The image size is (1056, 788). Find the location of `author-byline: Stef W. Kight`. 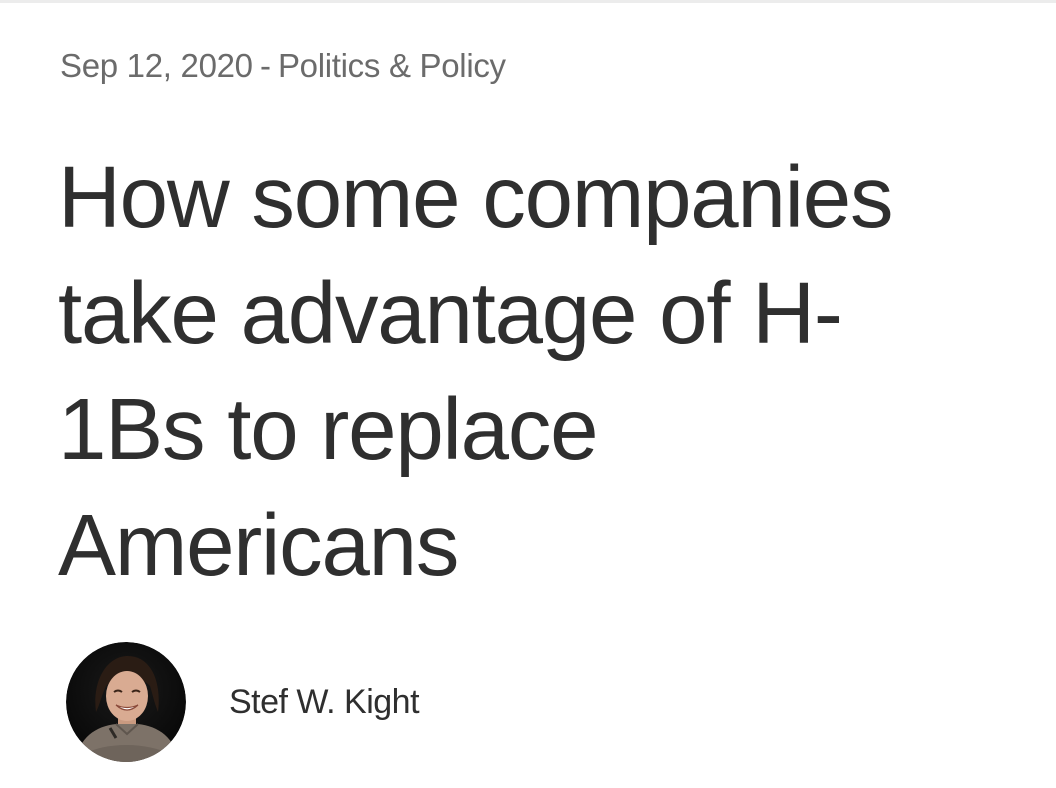

author-byline: Stef W. Kight is located at coordinates (243, 702).